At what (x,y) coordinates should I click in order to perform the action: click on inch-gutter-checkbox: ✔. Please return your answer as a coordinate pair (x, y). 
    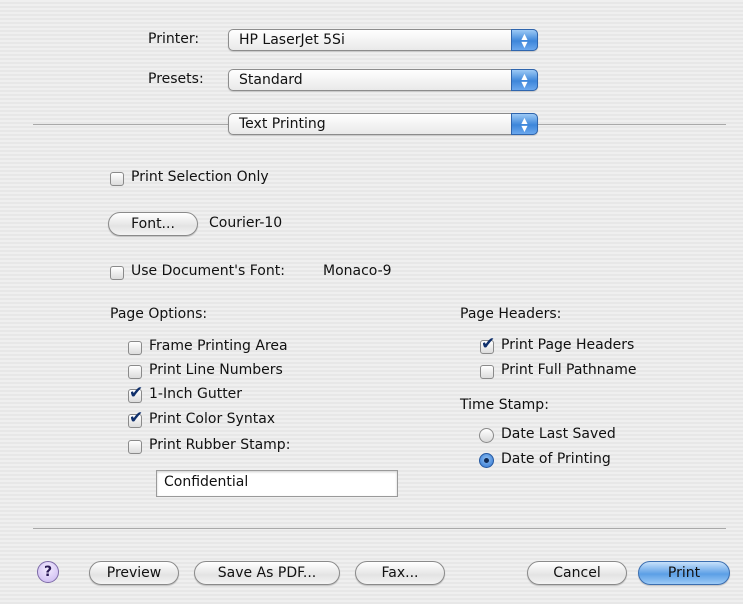
    Looking at the image, I should click on (135, 393).